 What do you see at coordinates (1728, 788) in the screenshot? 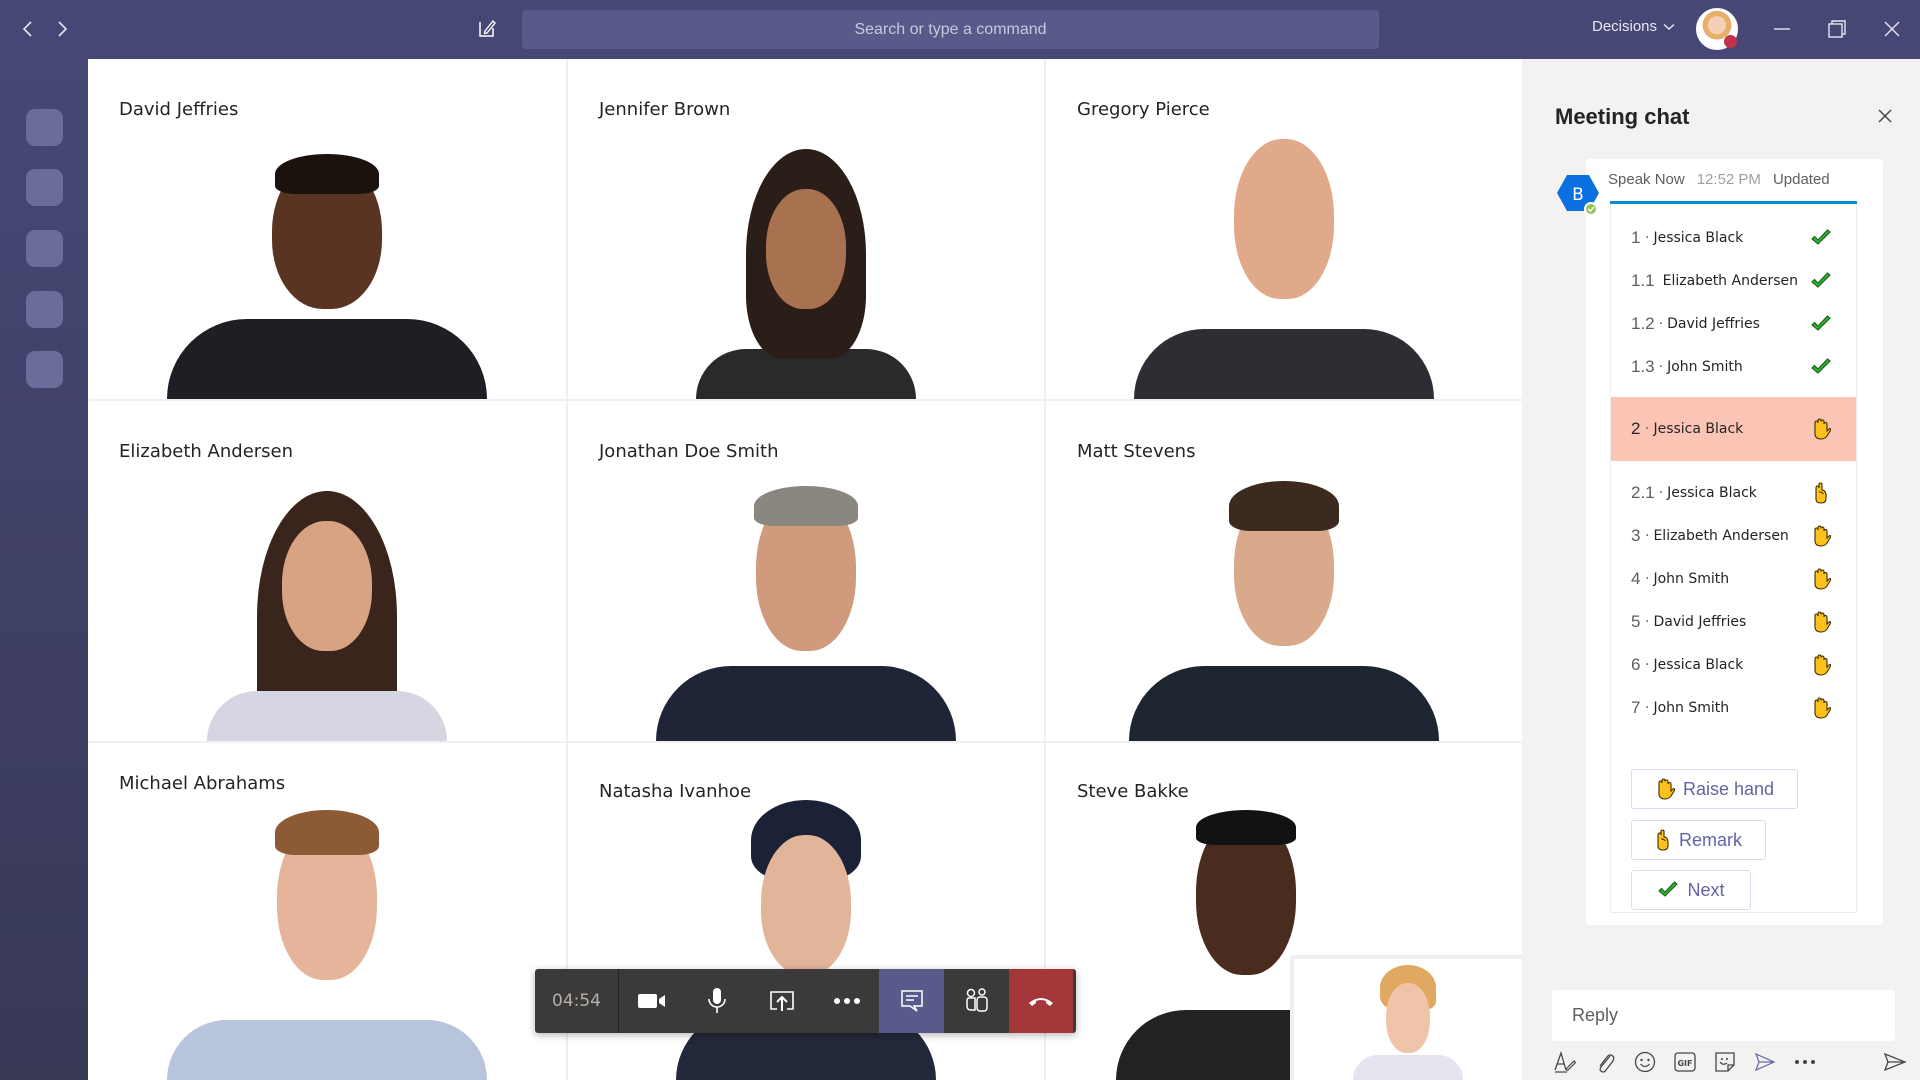
I see `action-label: Raise hand` at bounding box center [1728, 788].